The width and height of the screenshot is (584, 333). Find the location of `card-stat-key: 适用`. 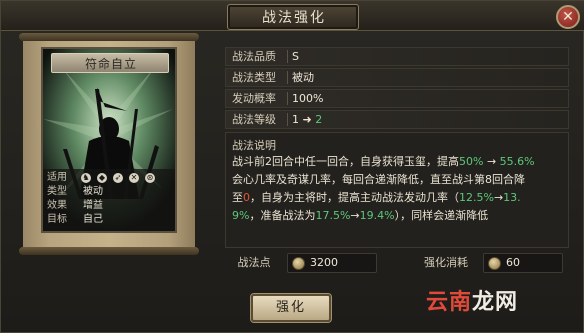

card-stat-key: 适用 is located at coordinates (57, 177).